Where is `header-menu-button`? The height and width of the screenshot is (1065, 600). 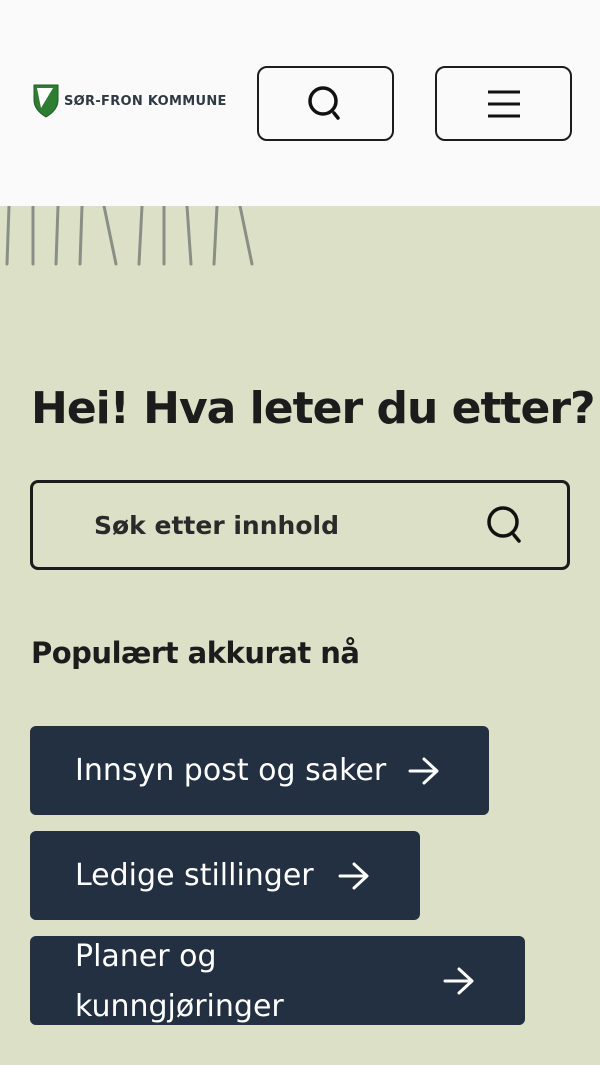
header-menu-button is located at coordinates (503, 103).